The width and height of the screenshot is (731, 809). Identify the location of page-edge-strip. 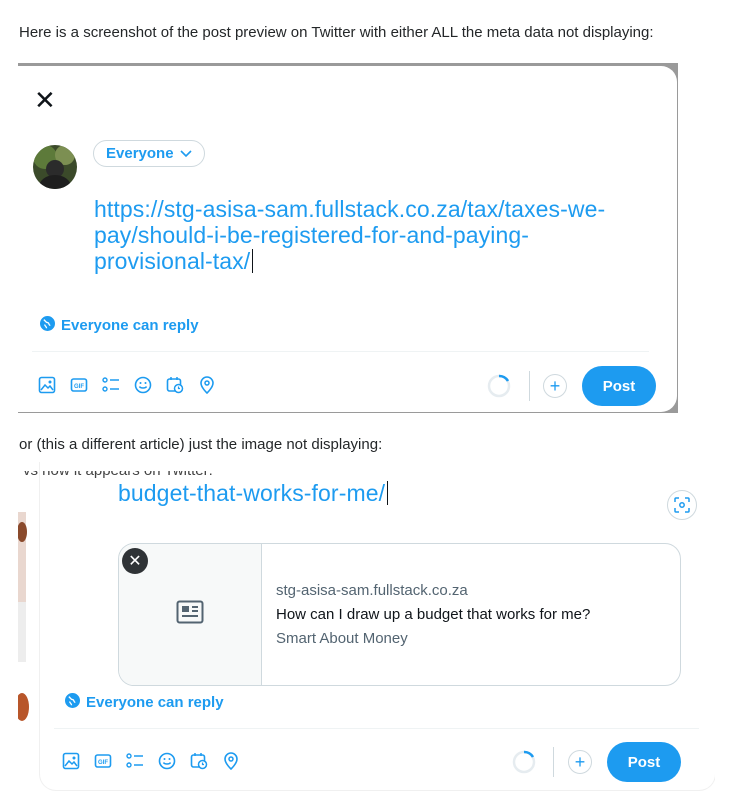
(29, 627).